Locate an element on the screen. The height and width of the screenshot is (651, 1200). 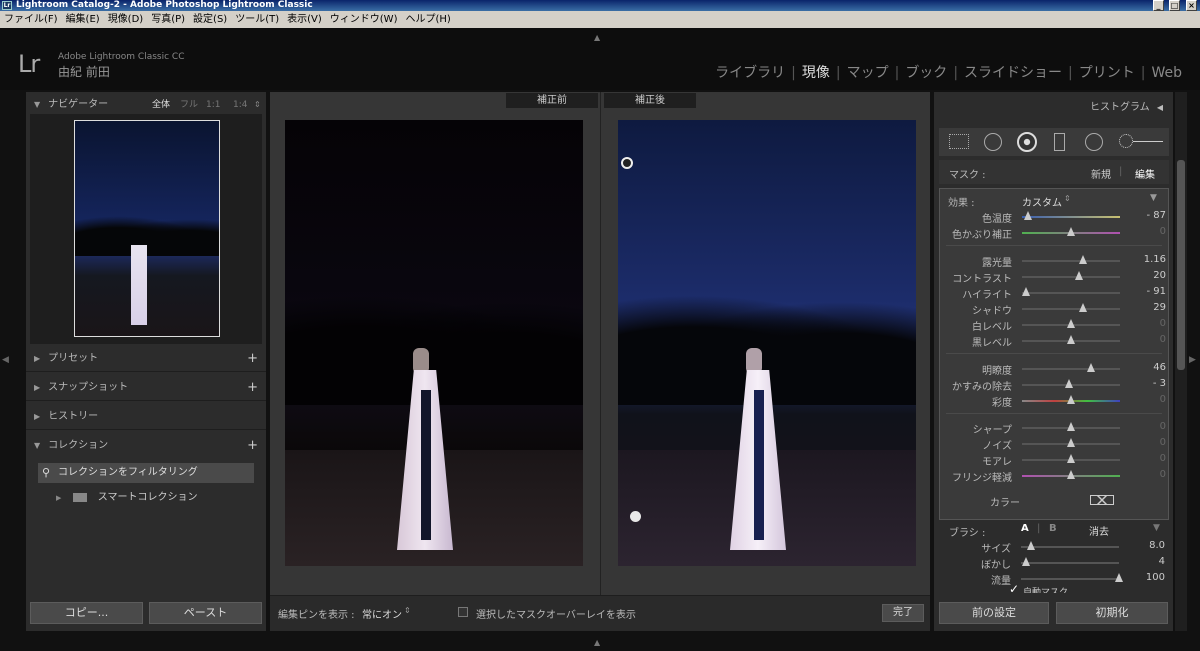
group1-slider-row: 色かぶり補正 0 is located at coordinates (1055, 233).